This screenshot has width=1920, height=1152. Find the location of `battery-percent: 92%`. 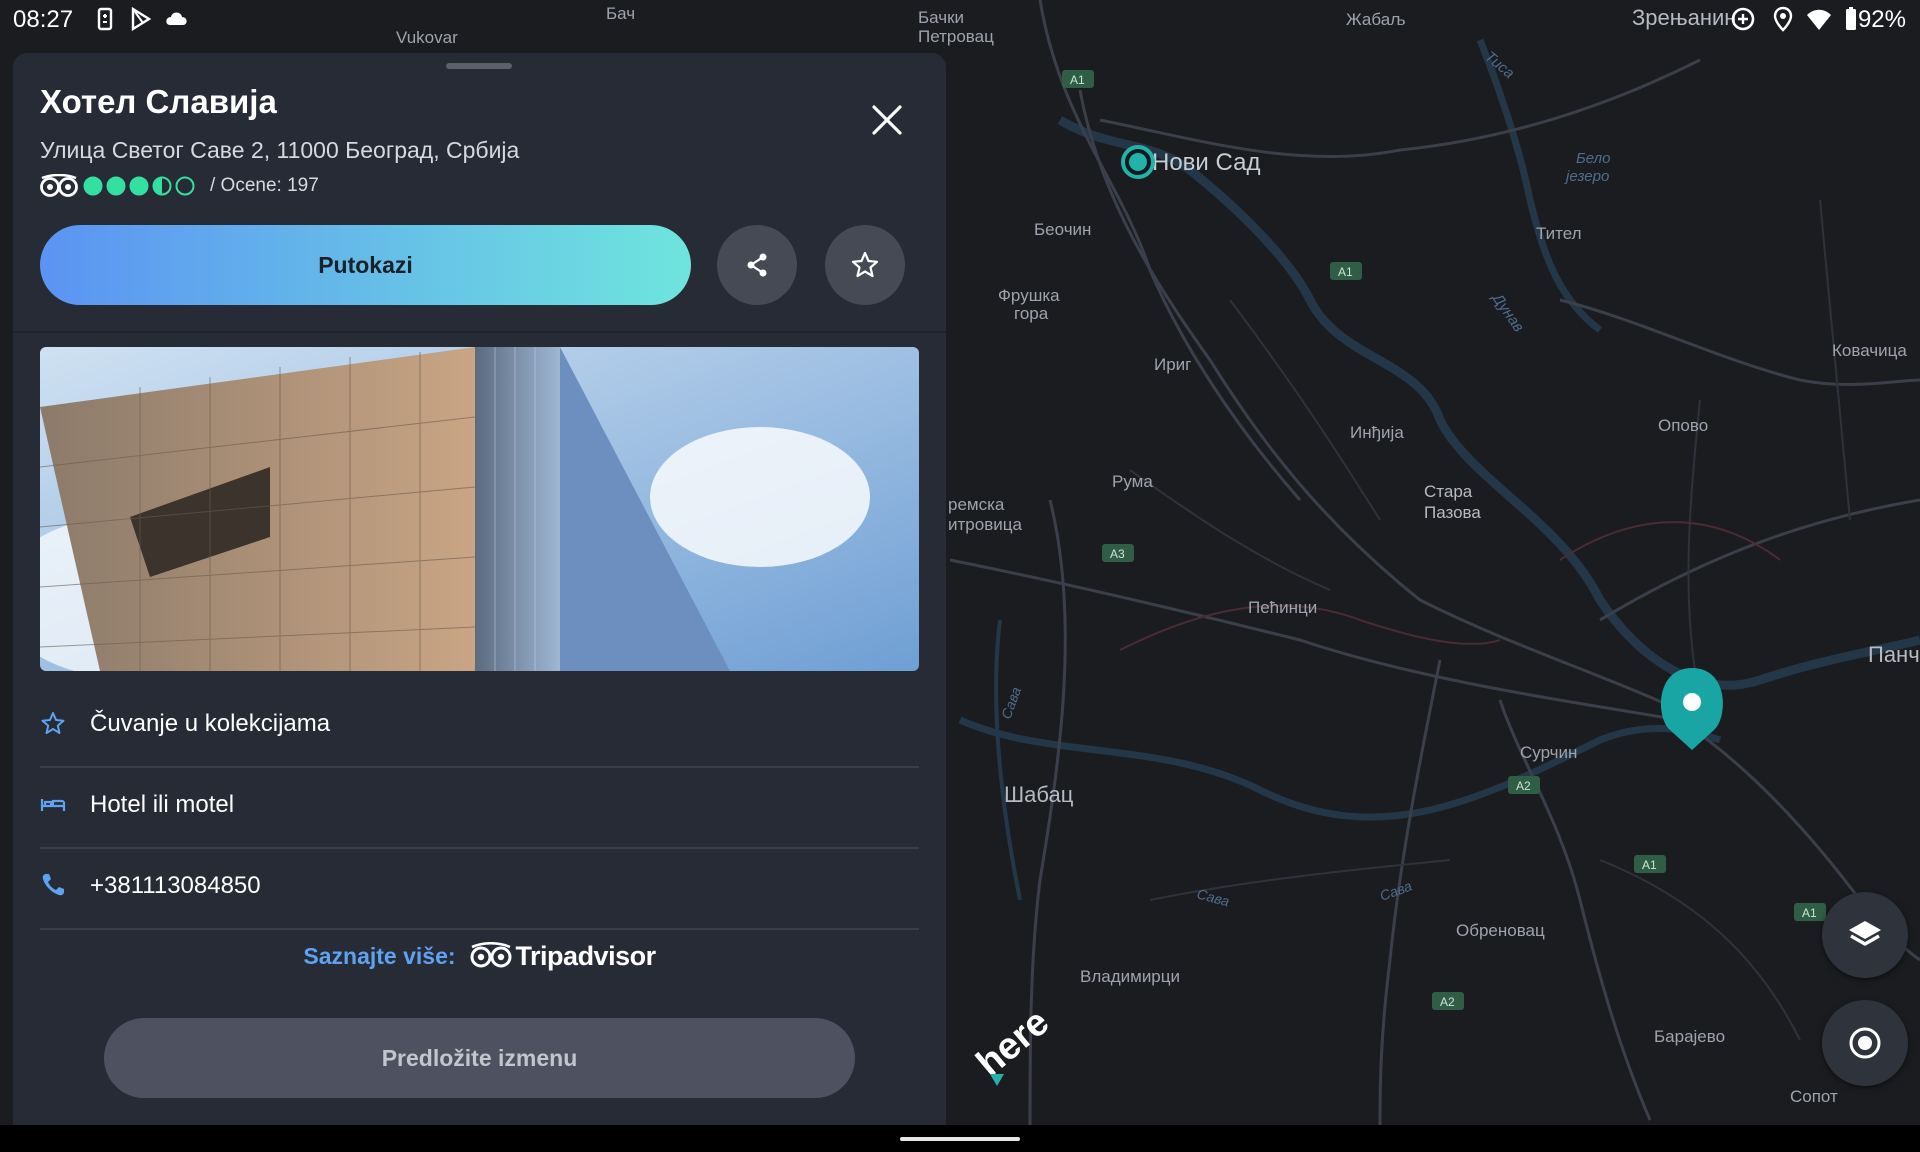

battery-percent: 92% is located at coordinates (1881, 19).